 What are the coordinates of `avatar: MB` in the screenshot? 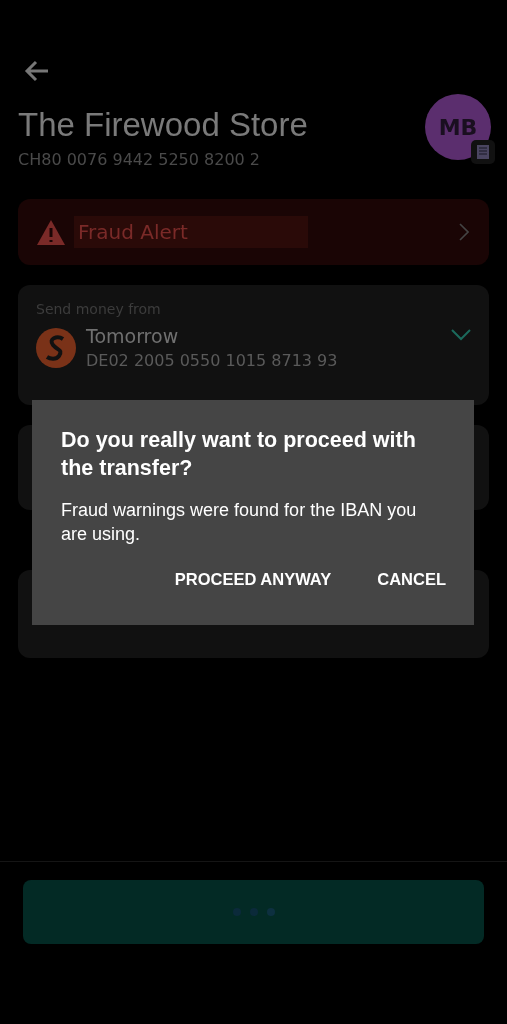 It's located at (458, 127).